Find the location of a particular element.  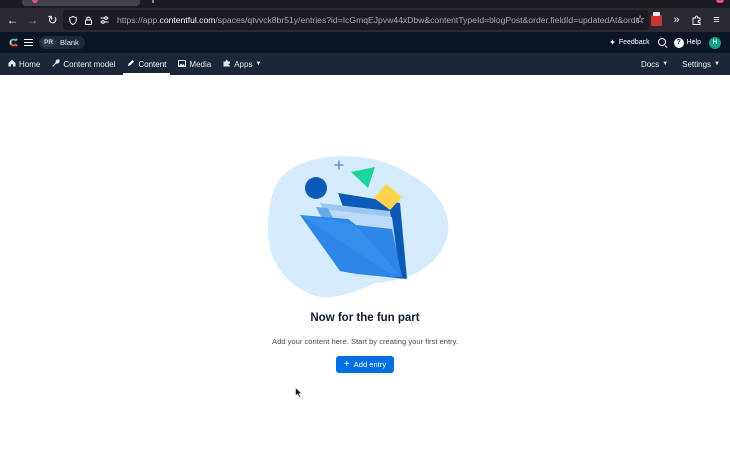

nav-item-label: Content model is located at coordinates (89, 64).